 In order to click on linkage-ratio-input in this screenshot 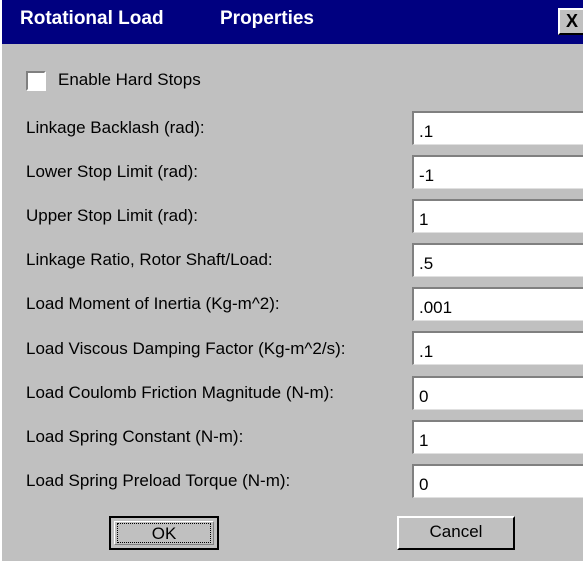, I will do `click(497, 260)`.